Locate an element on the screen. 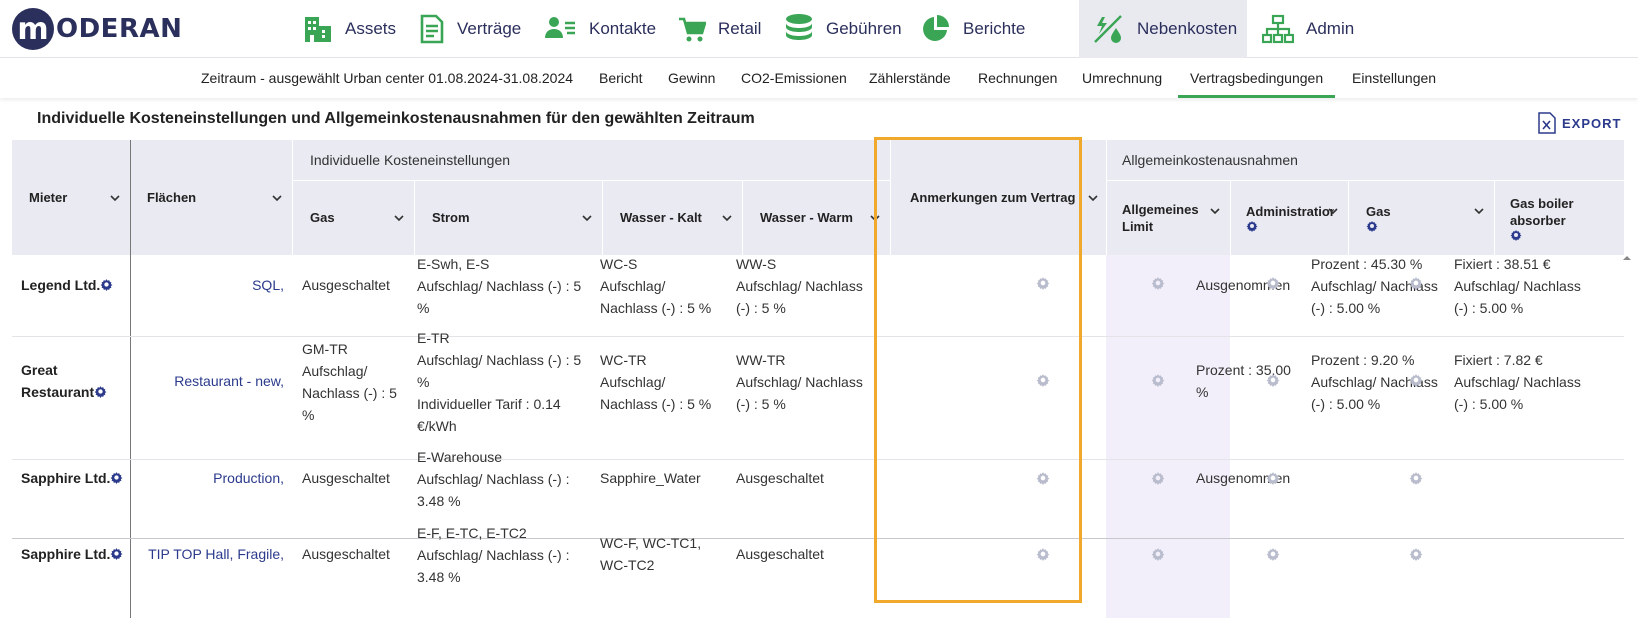 The width and height of the screenshot is (1638, 618). export-label: EXPORT is located at coordinates (1592, 123).